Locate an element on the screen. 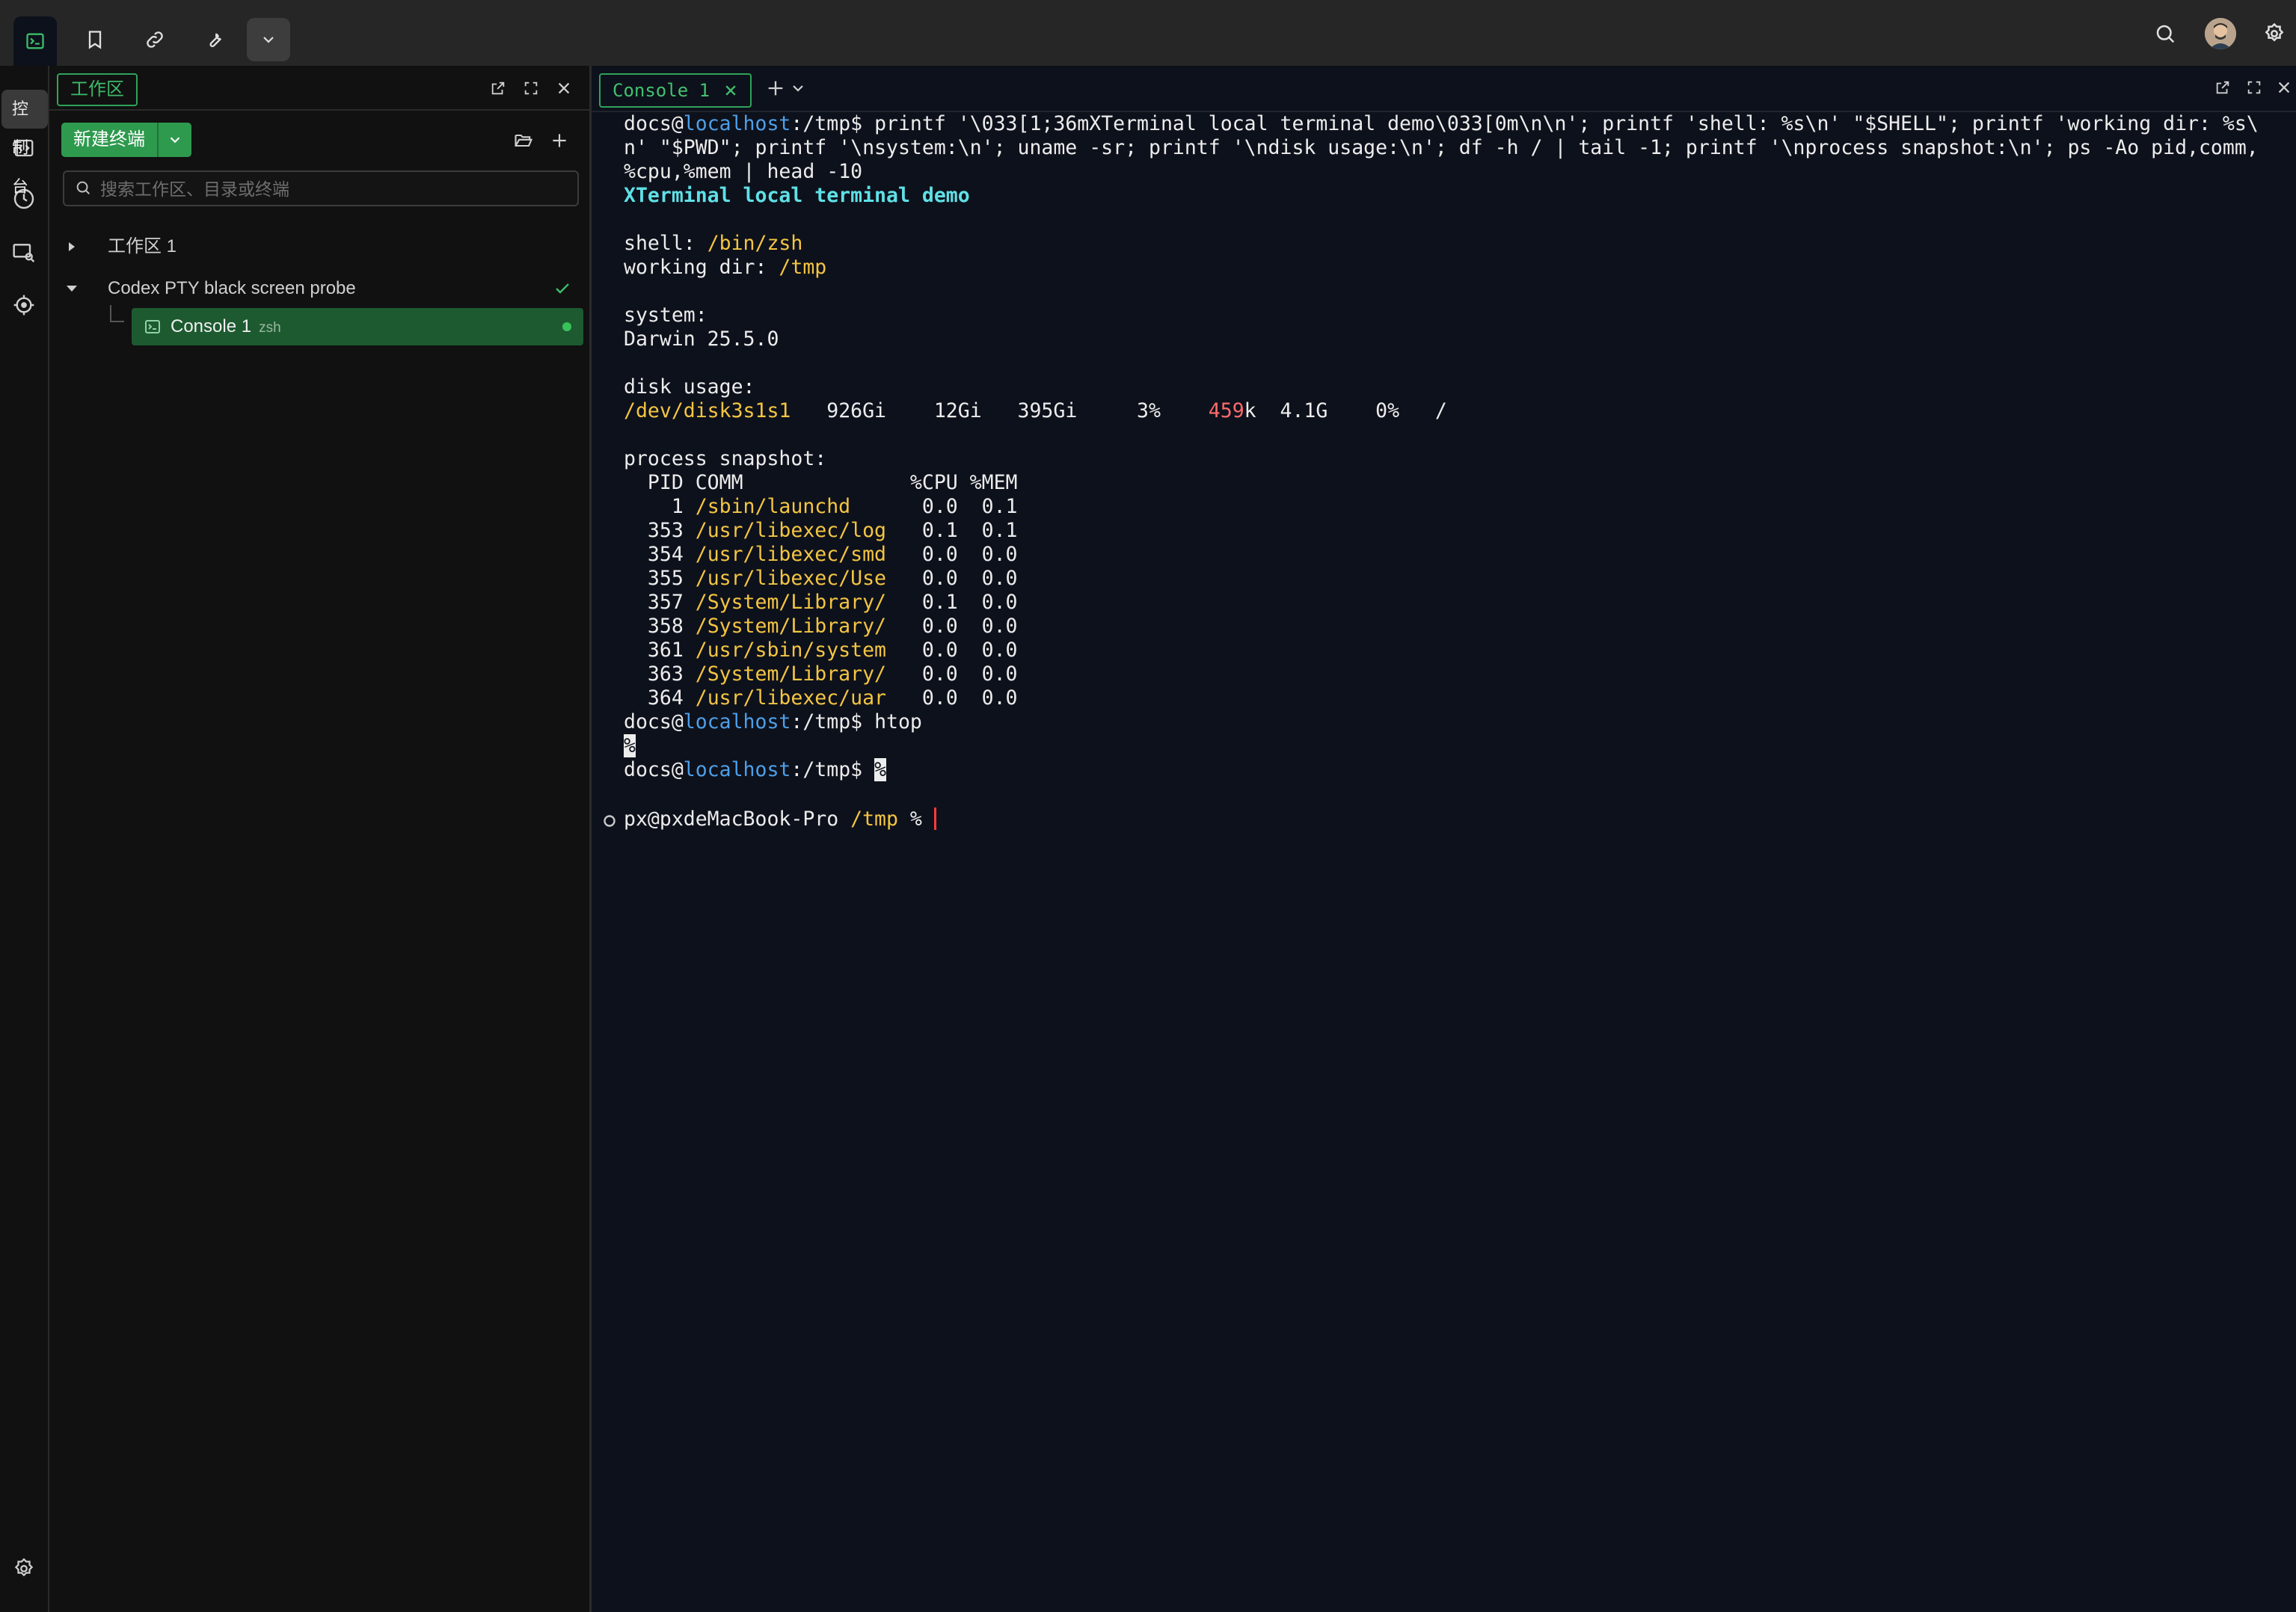 This screenshot has width=2296, height=1612. rail-settings-button is located at coordinates (23, 1568).